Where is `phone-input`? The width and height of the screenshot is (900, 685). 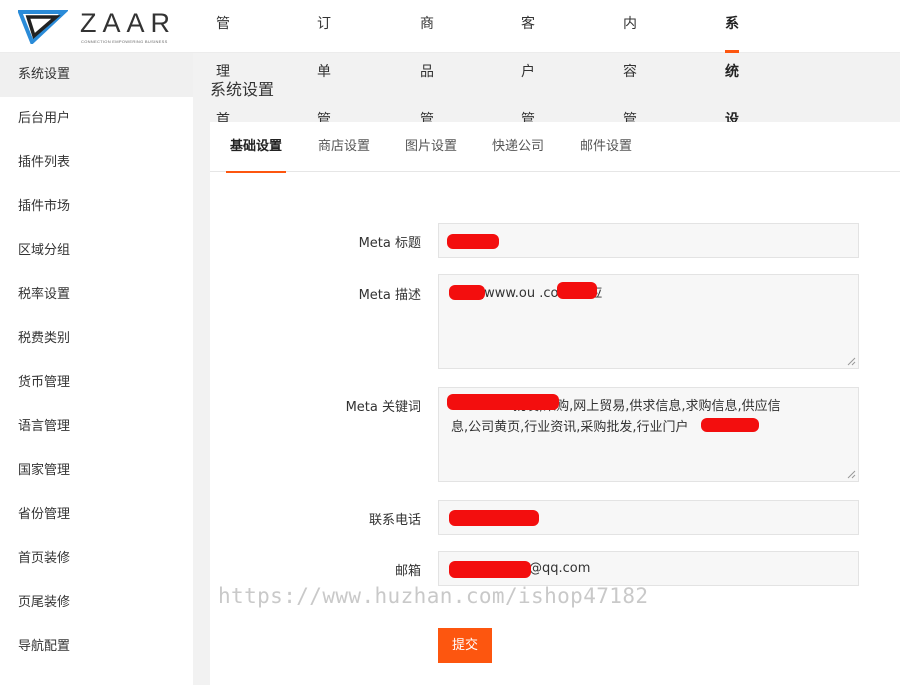
phone-input is located at coordinates (648, 517).